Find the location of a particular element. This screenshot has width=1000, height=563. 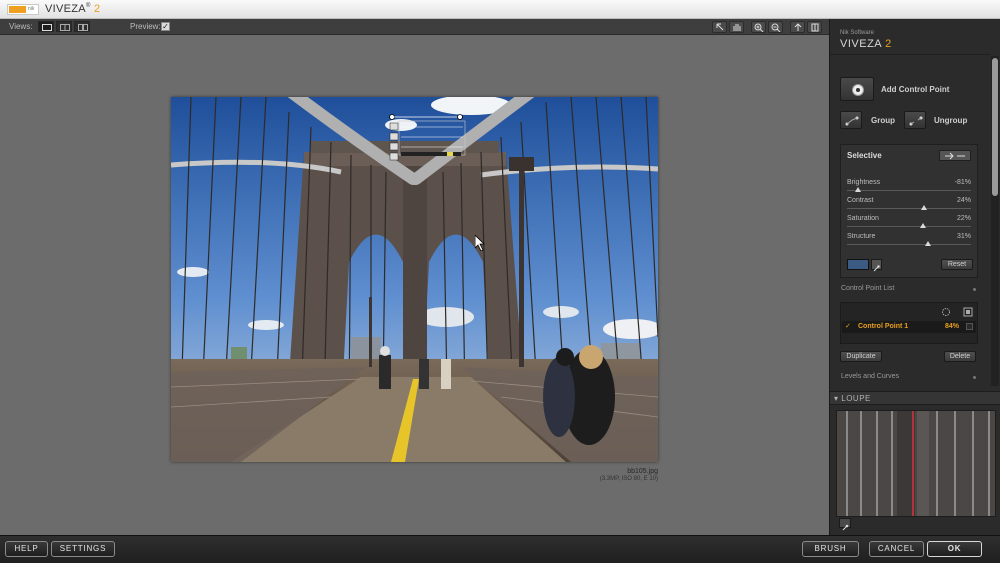

saturation-knob is located at coordinates (922, 225).